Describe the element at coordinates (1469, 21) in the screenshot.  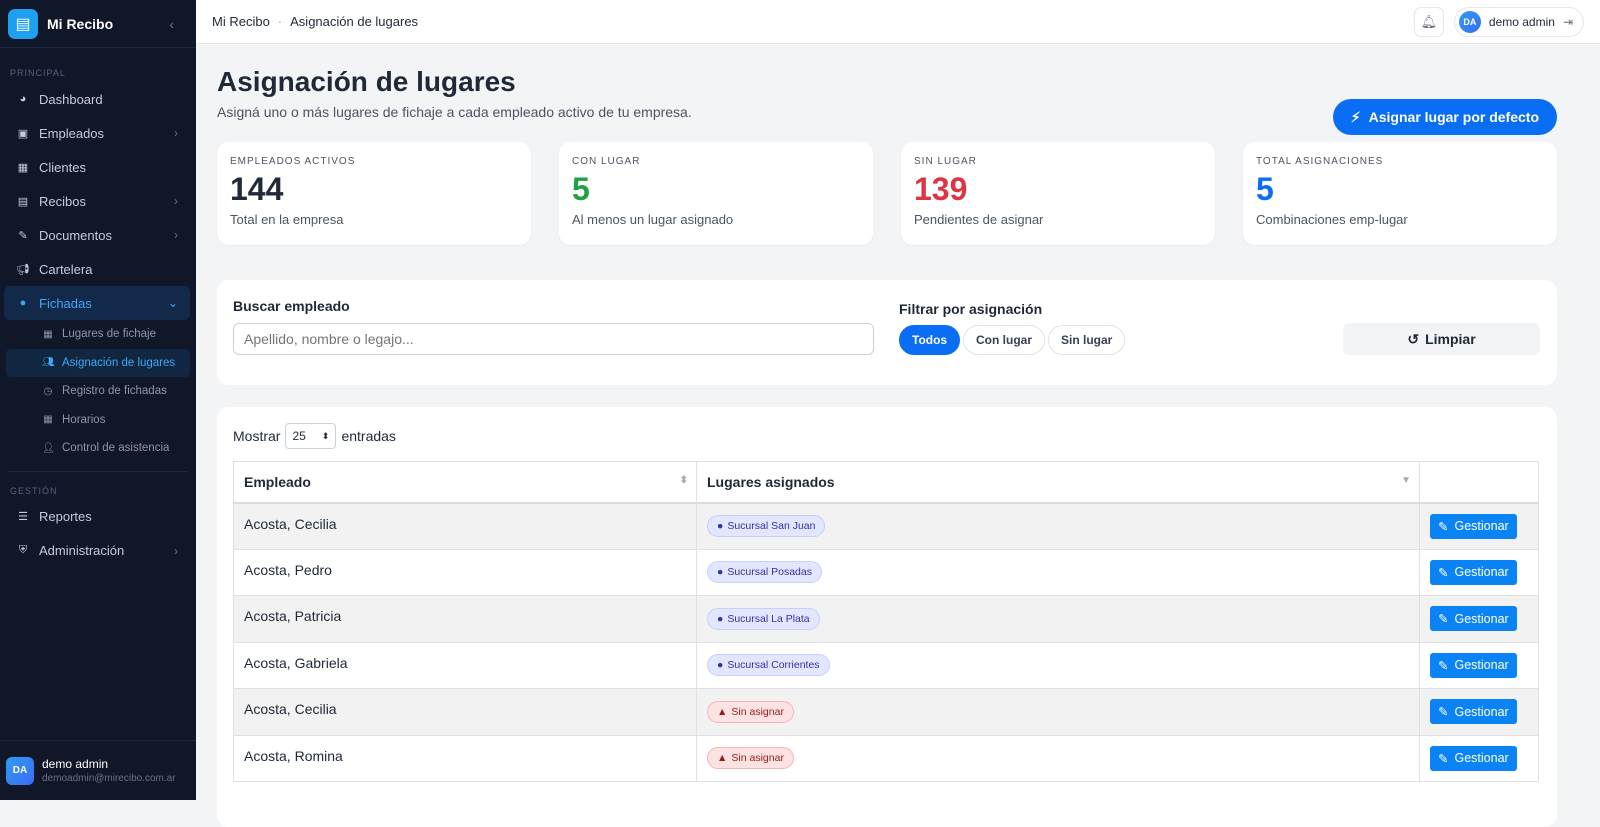
I see `avatar: DA` at that location.